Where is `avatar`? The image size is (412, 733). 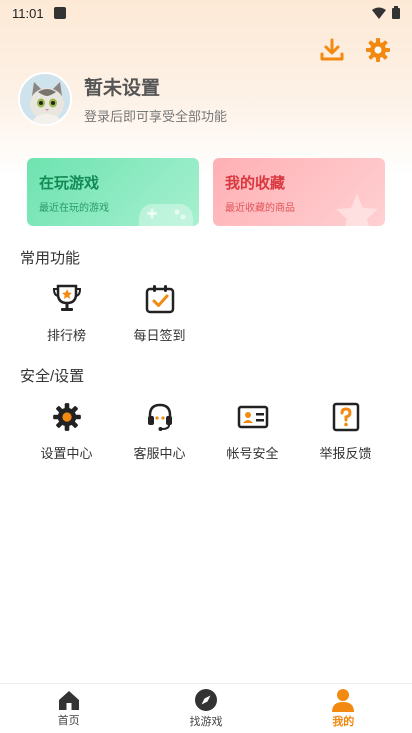 avatar is located at coordinates (45, 99).